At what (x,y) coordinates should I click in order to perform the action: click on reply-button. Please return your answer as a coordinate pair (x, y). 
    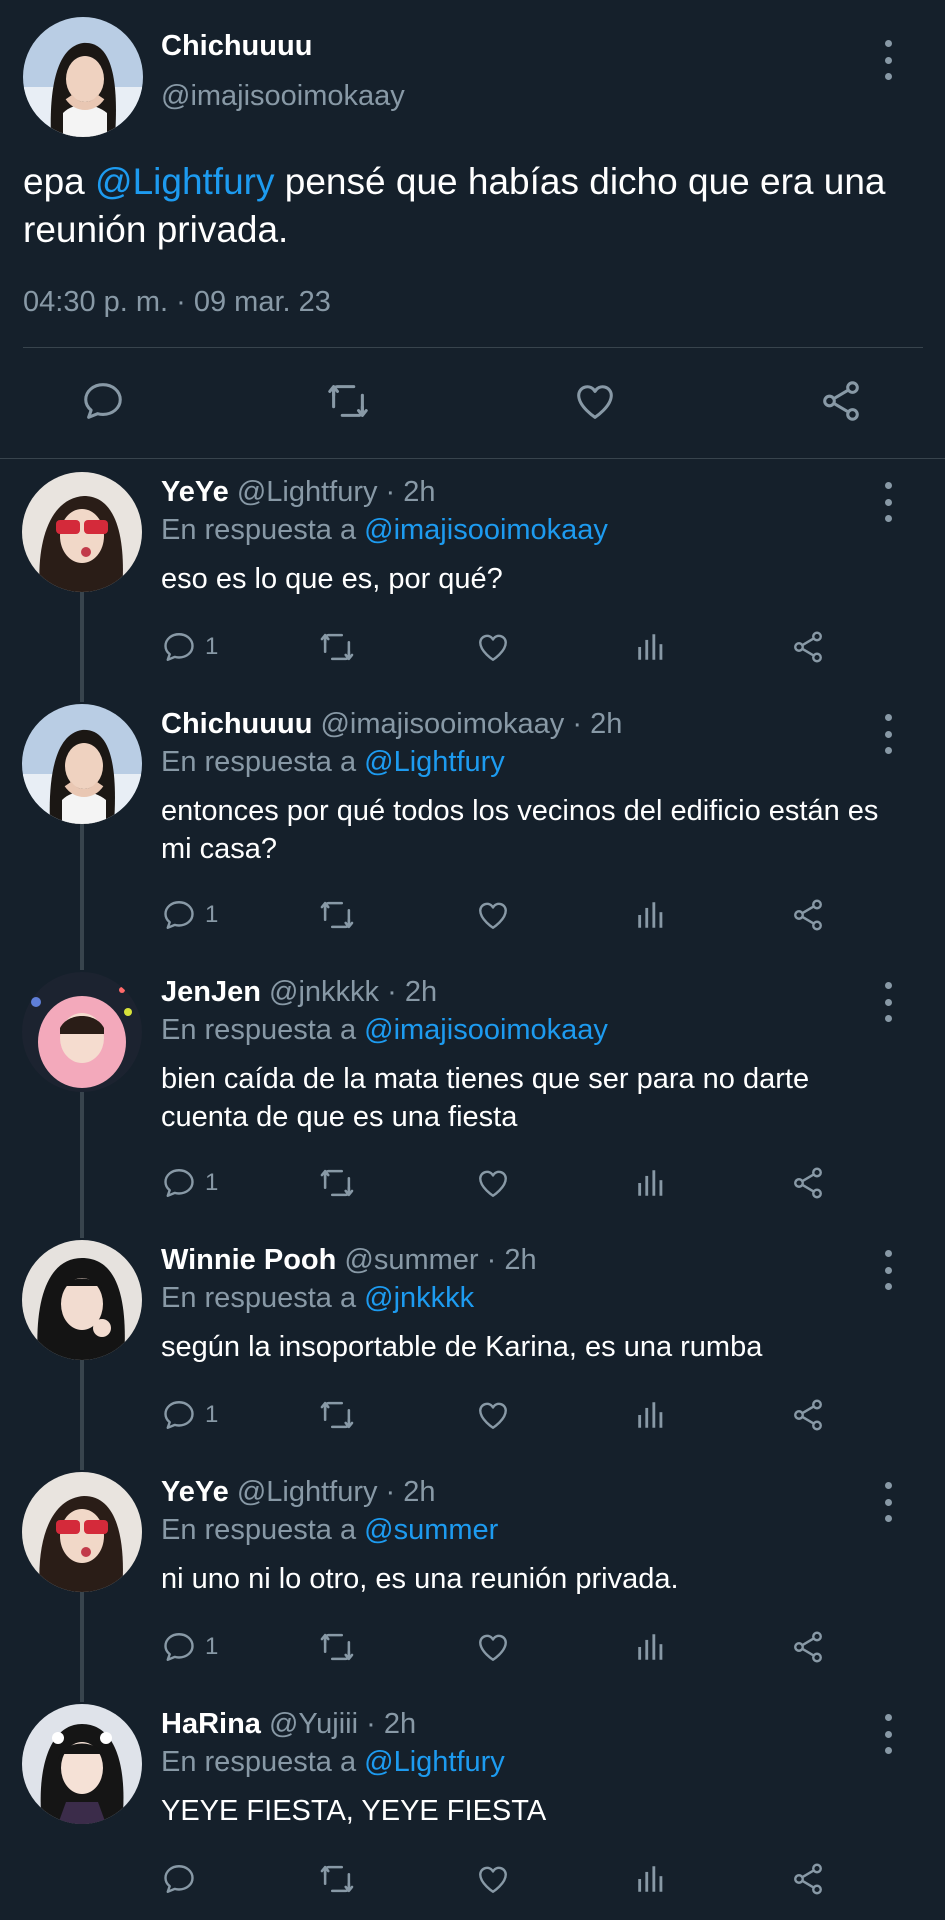
    Looking at the image, I should click on (183, 1879).